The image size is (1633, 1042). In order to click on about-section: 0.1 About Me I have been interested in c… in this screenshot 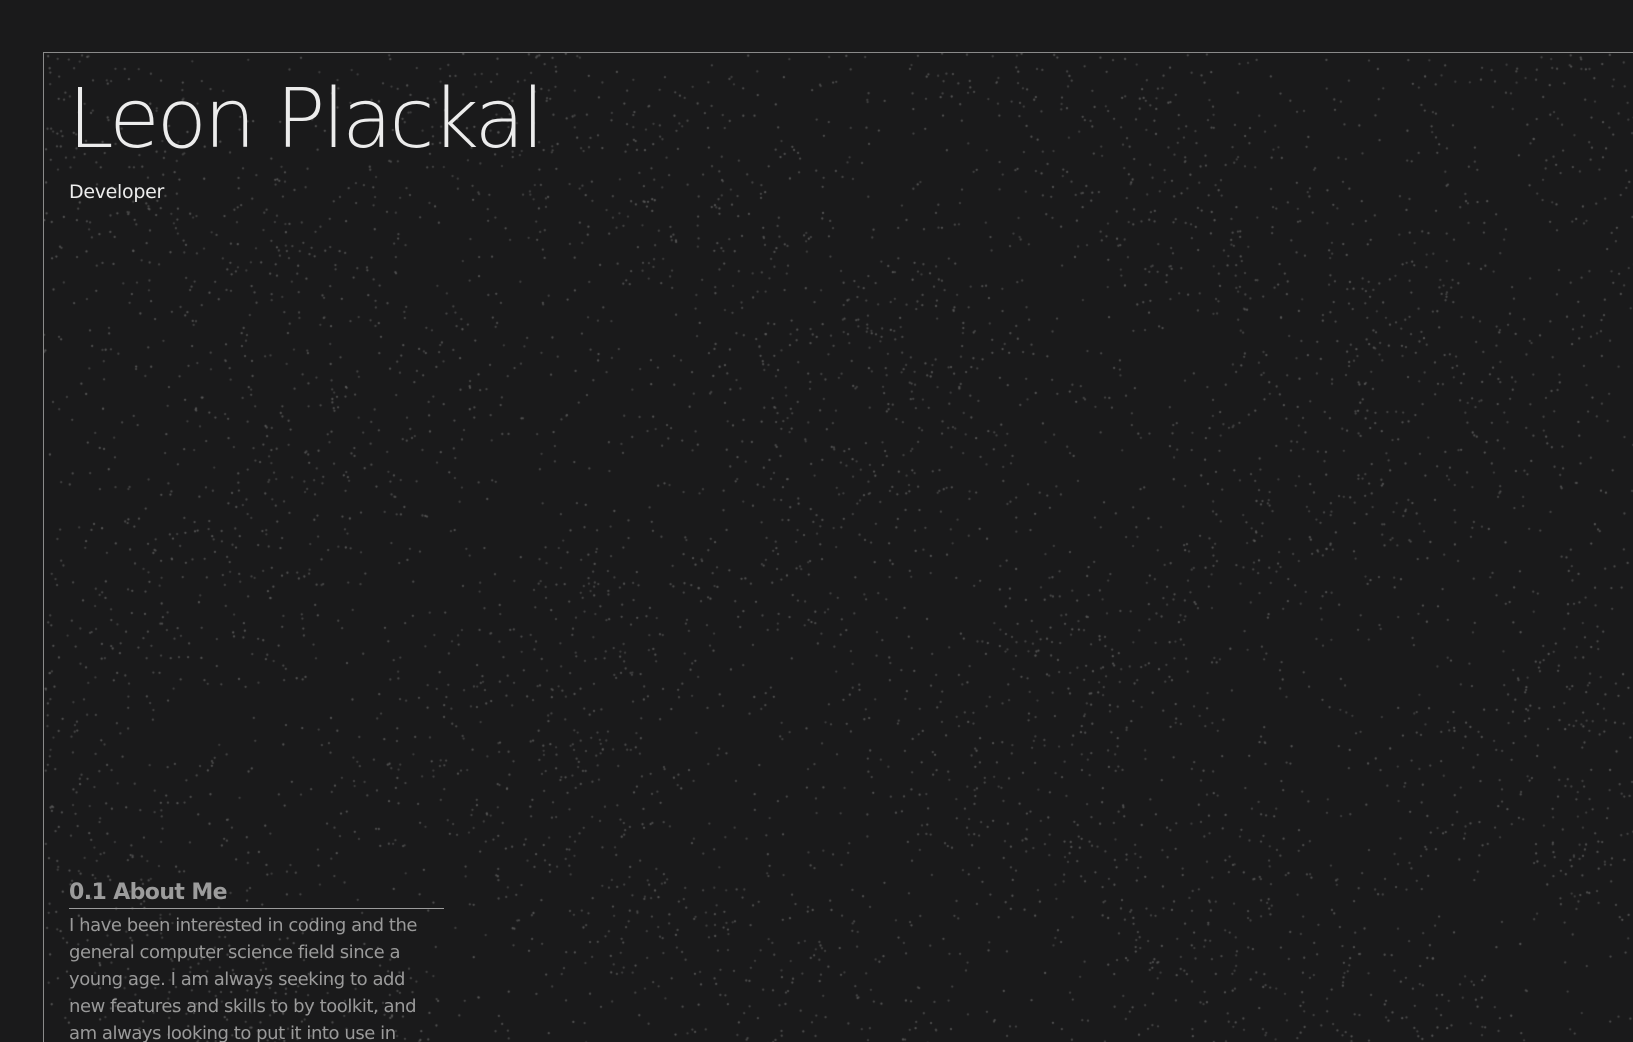, I will do `click(256, 960)`.